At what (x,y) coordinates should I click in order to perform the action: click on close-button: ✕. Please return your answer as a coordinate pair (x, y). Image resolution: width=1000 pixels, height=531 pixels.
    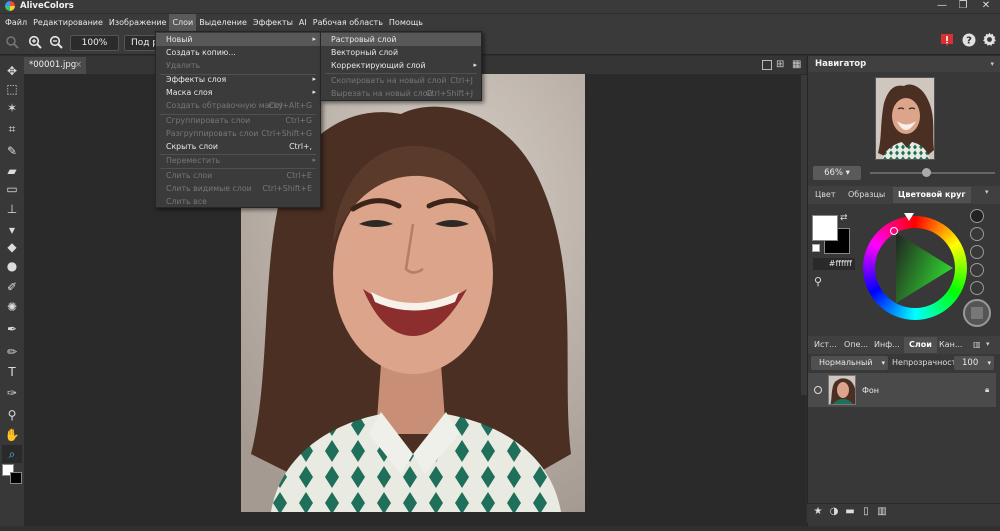
    Looking at the image, I should click on (986, 6).